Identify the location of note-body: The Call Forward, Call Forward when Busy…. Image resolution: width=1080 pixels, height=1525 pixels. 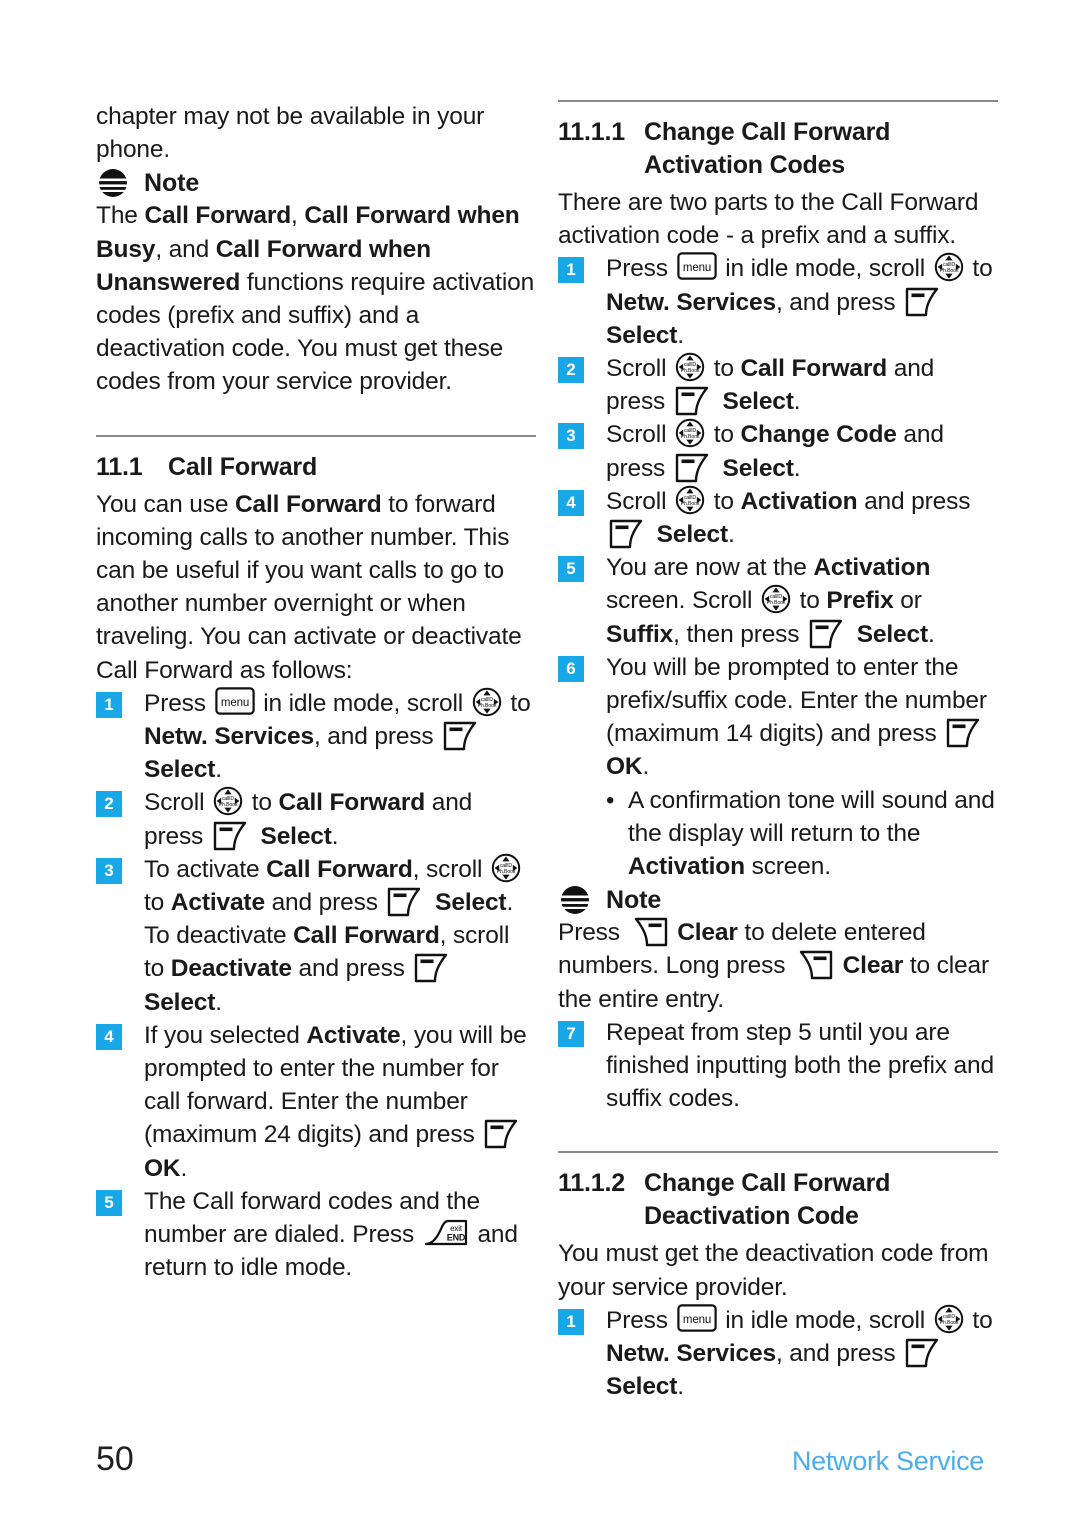
(316, 298).